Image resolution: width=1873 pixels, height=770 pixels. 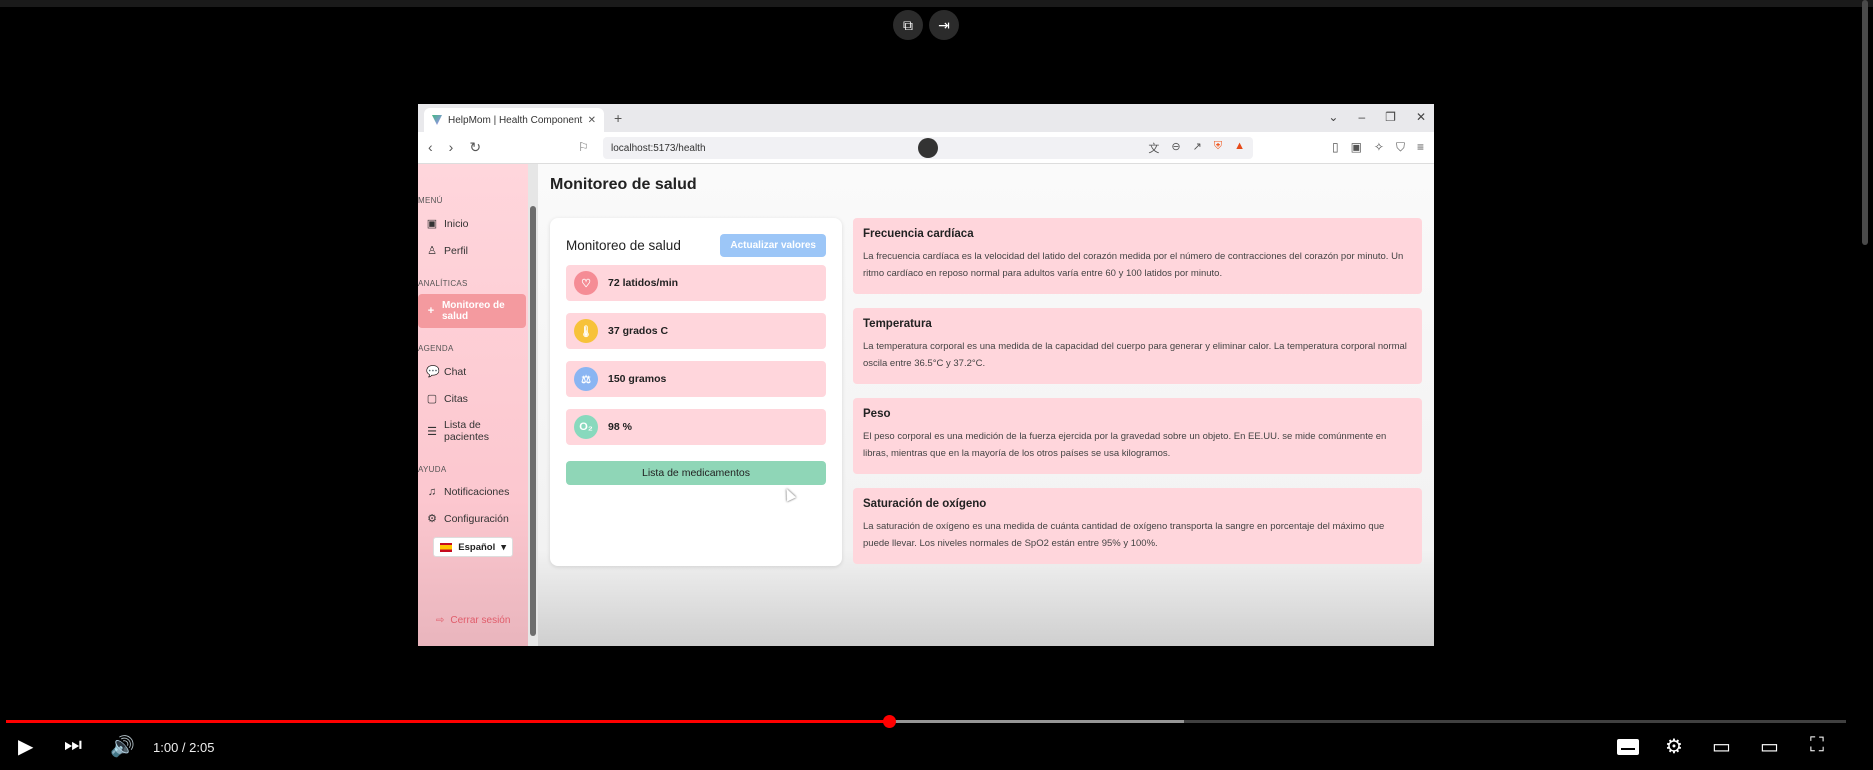 I want to click on volume-icon: 🔊, so click(x=122, y=746).